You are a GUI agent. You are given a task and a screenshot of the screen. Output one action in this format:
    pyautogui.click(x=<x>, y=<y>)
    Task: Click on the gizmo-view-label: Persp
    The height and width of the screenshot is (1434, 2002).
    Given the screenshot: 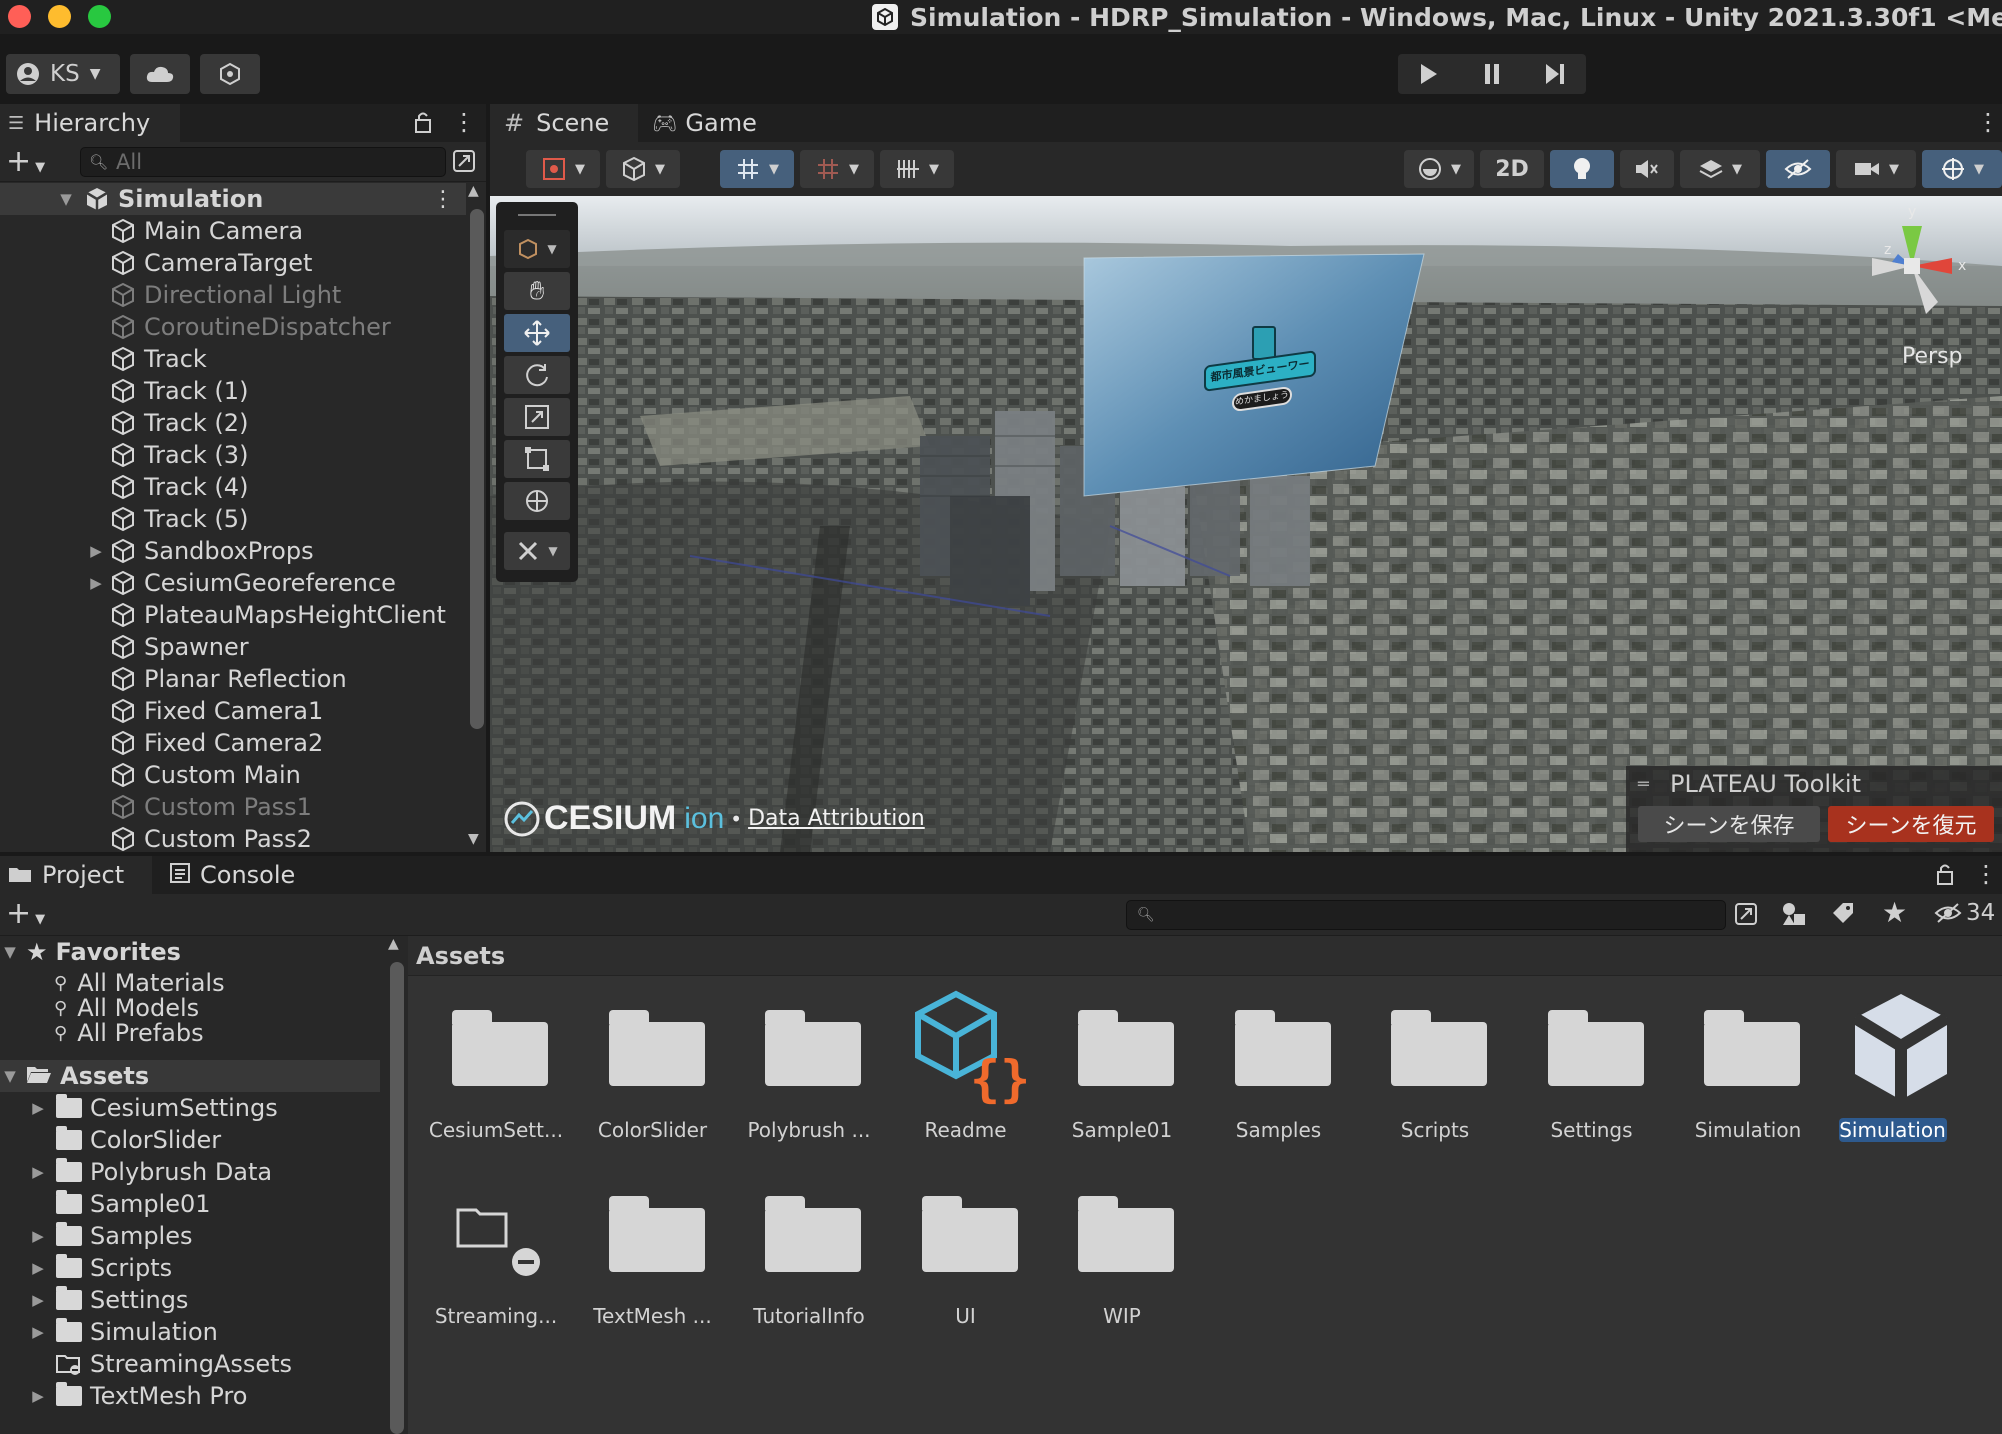 What is the action you would take?
    pyautogui.click(x=1932, y=356)
    